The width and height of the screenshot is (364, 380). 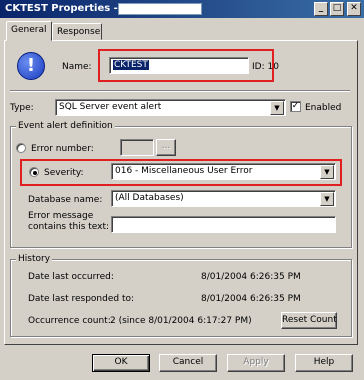 What do you see at coordinates (61, 216) in the screenshot?
I see `error-message-label-line1: Error message` at bounding box center [61, 216].